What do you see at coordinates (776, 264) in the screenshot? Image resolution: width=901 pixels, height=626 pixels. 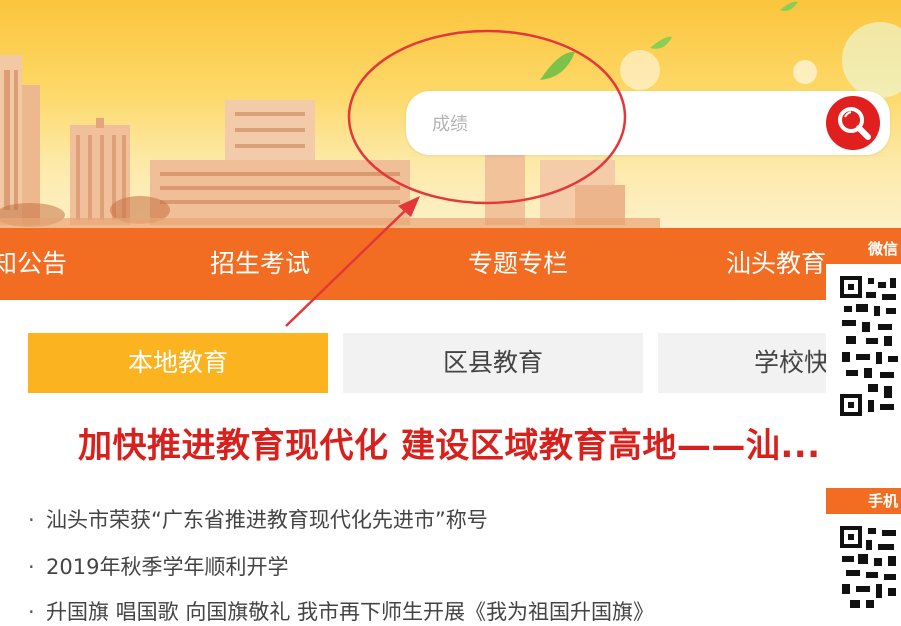 I see `nav-item-shantou-education: 汕头教育` at bounding box center [776, 264].